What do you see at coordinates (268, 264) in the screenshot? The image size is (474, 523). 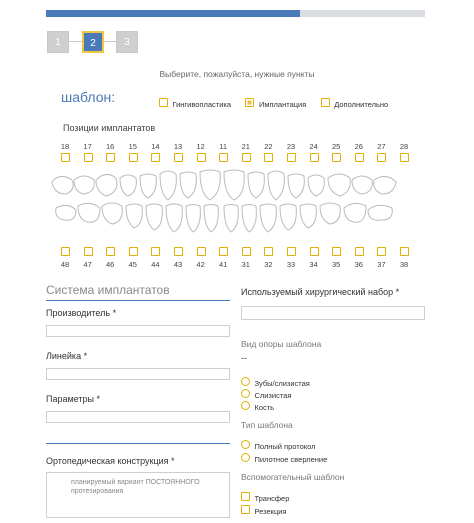 I see `tooth-number: 32` at bounding box center [268, 264].